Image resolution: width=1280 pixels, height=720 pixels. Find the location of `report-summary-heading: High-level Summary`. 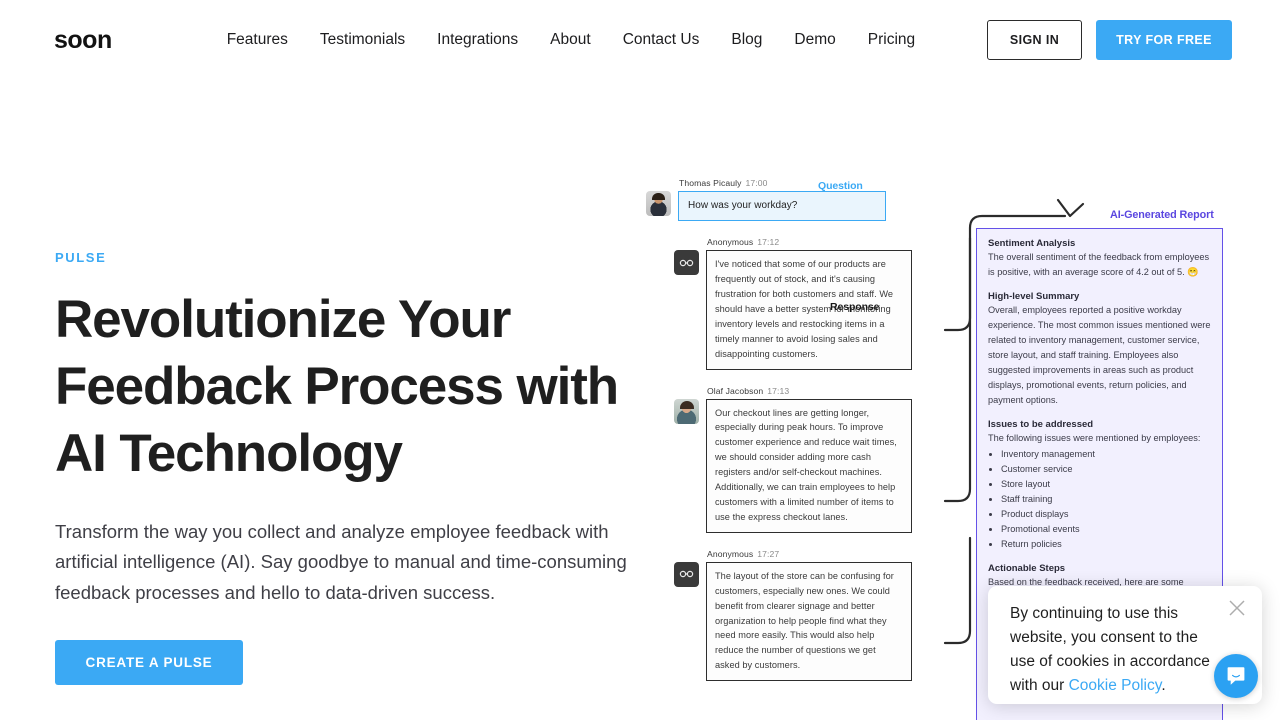

report-summary-heading: High-level Summary is located at coordinates (1034, 296).